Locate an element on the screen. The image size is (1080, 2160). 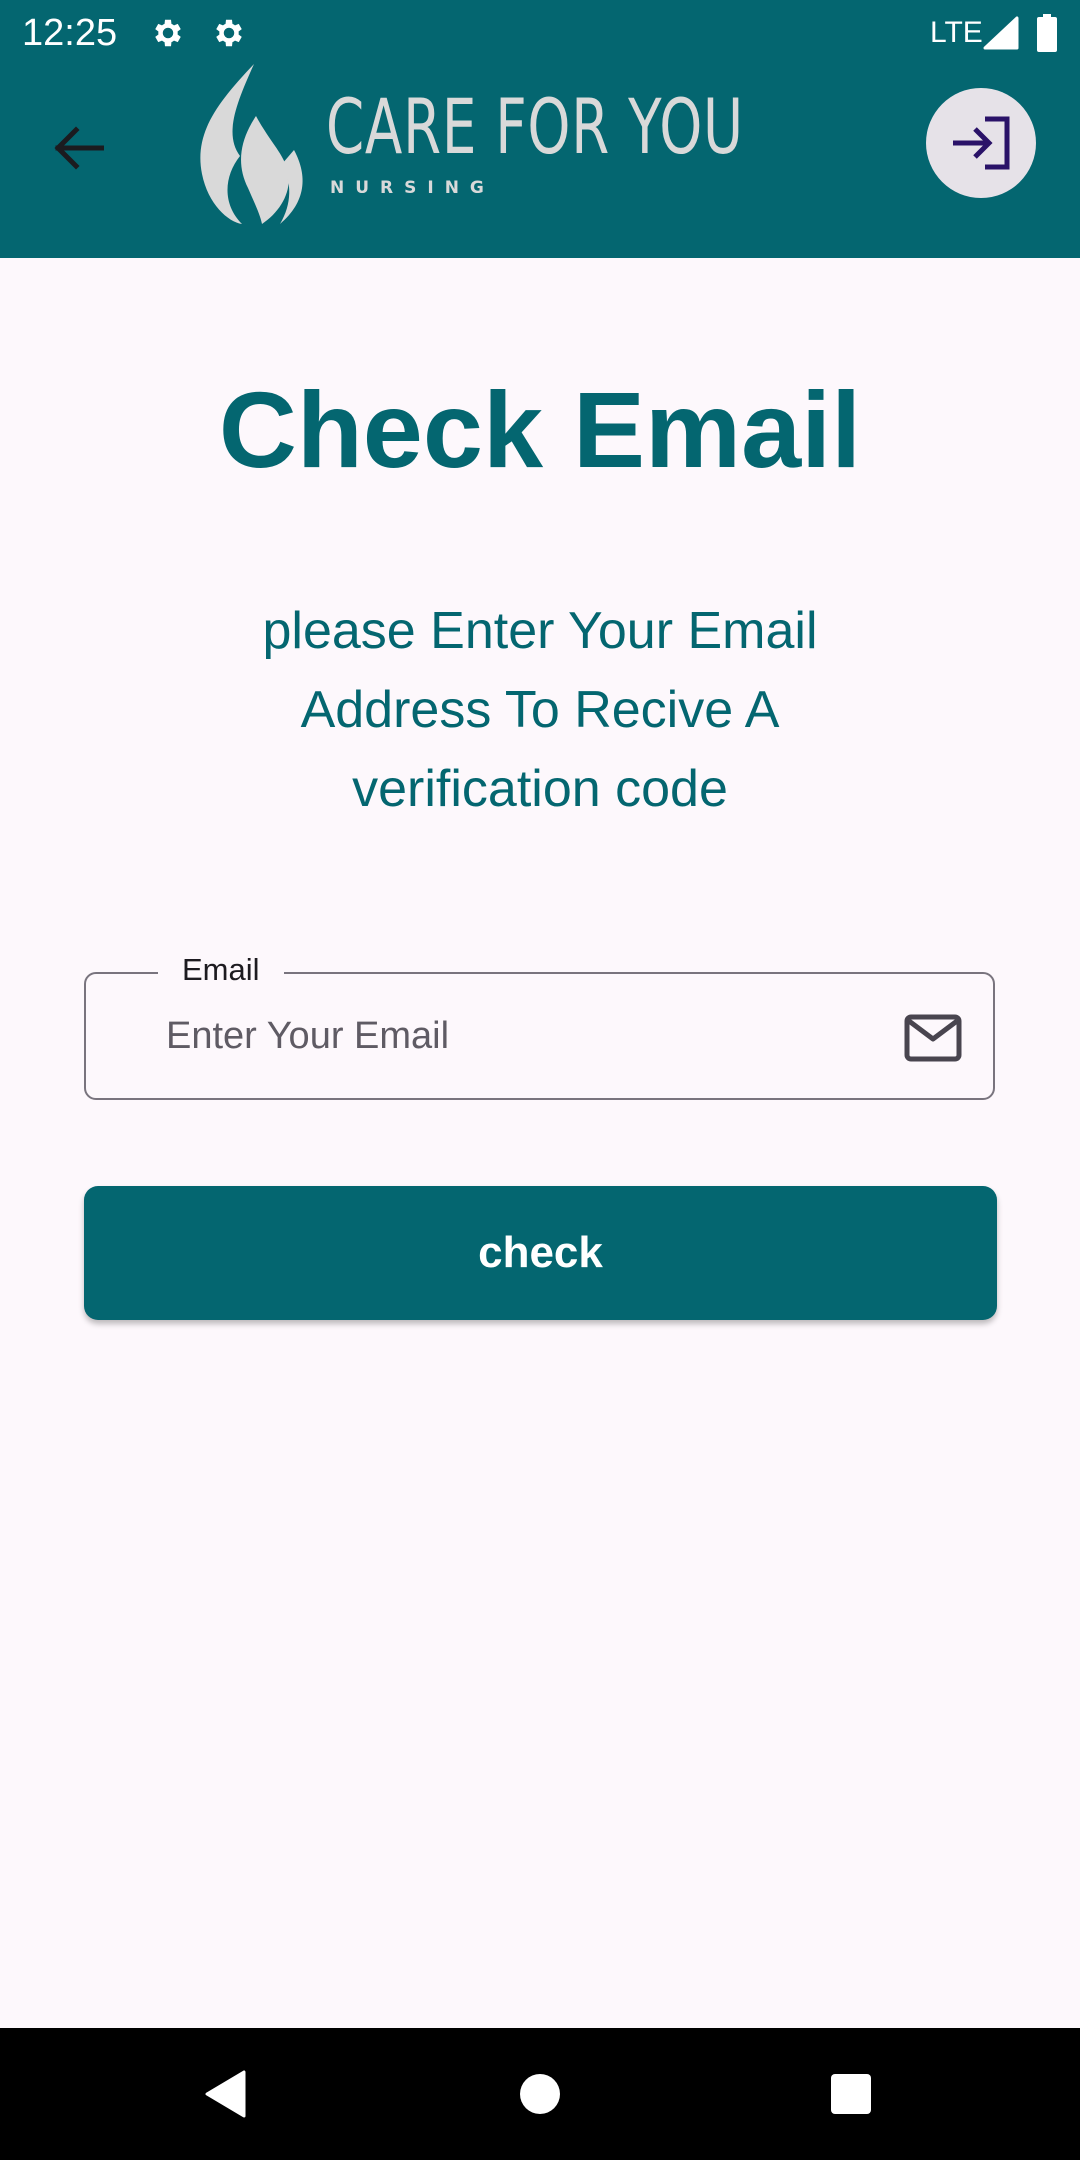
logo-subtitle: NURSING is located at coordinates (412, 188).